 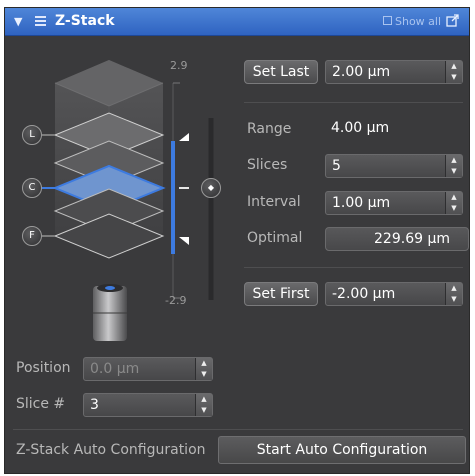 What do you see at coordinates (40, 21) in the screenshot?
I see `menu-icon` at bounding box center [40, 21].